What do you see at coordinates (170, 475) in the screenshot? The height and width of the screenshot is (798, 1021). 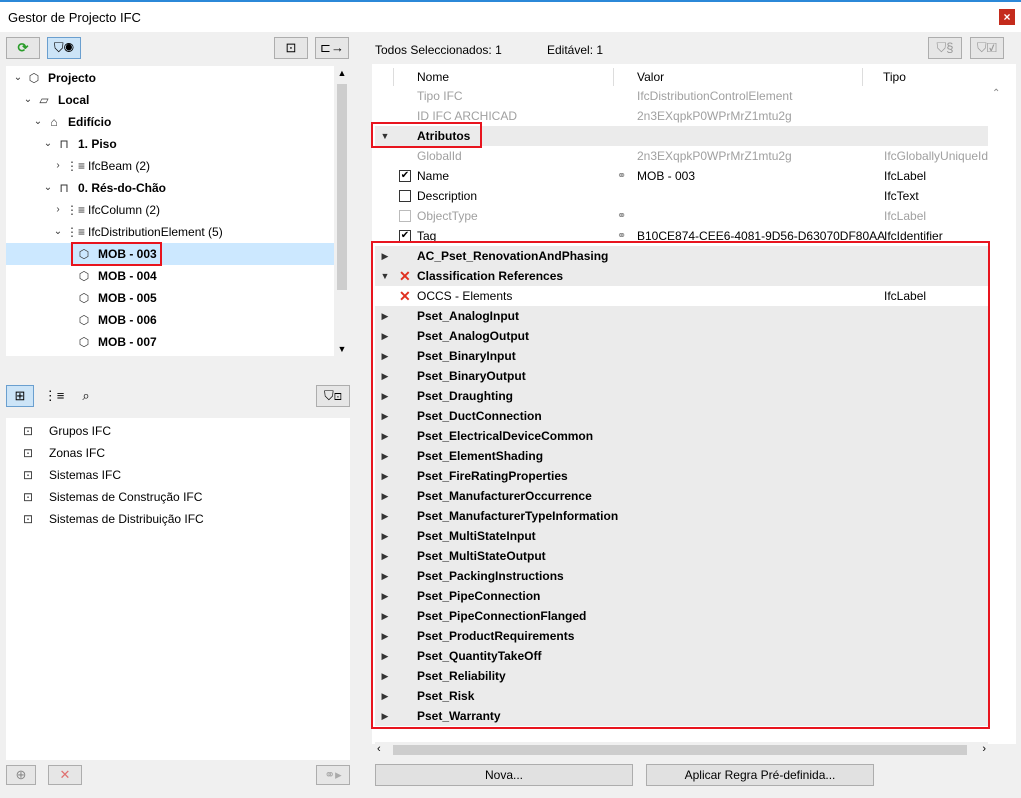 I see `ifc-group-item: ⊡ Sistemas IFC` at bounding box center [170, 475].